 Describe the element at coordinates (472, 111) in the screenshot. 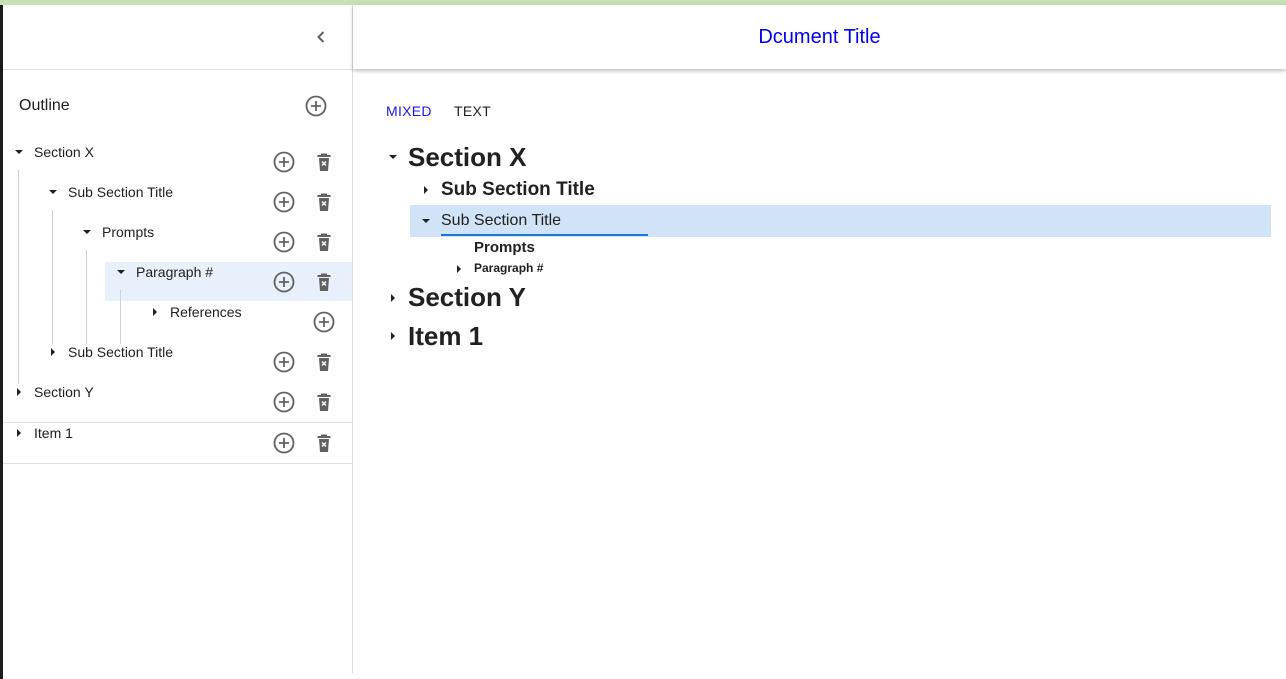

I see `tab-text: TEXT` at that location.